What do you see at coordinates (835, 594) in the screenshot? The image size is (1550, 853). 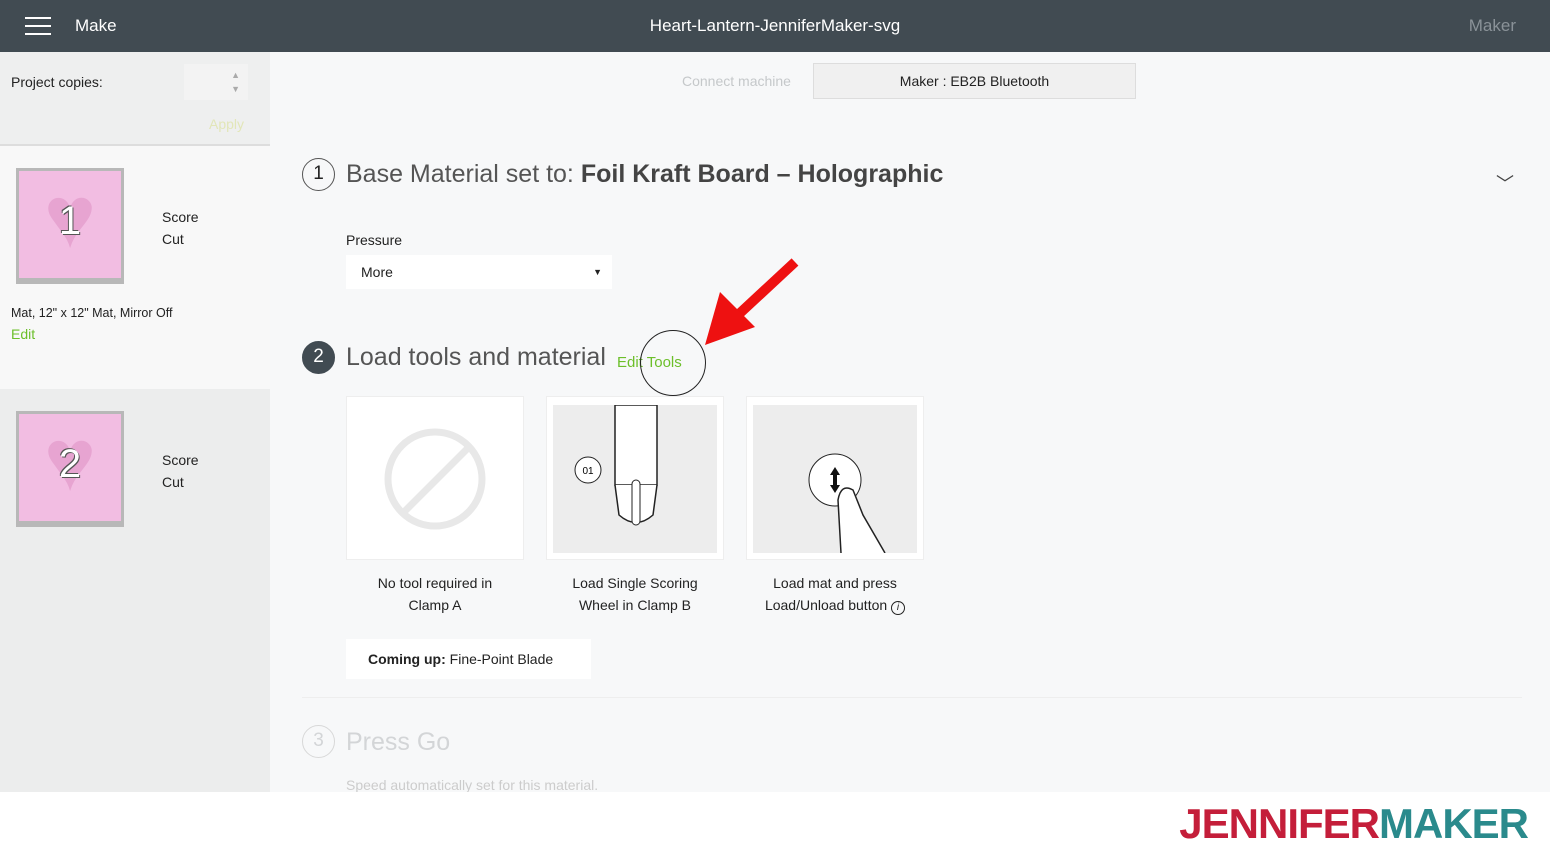 I see `tool-caption: Load mat and press Load/Unload button i` at bounding box center [835, 594].